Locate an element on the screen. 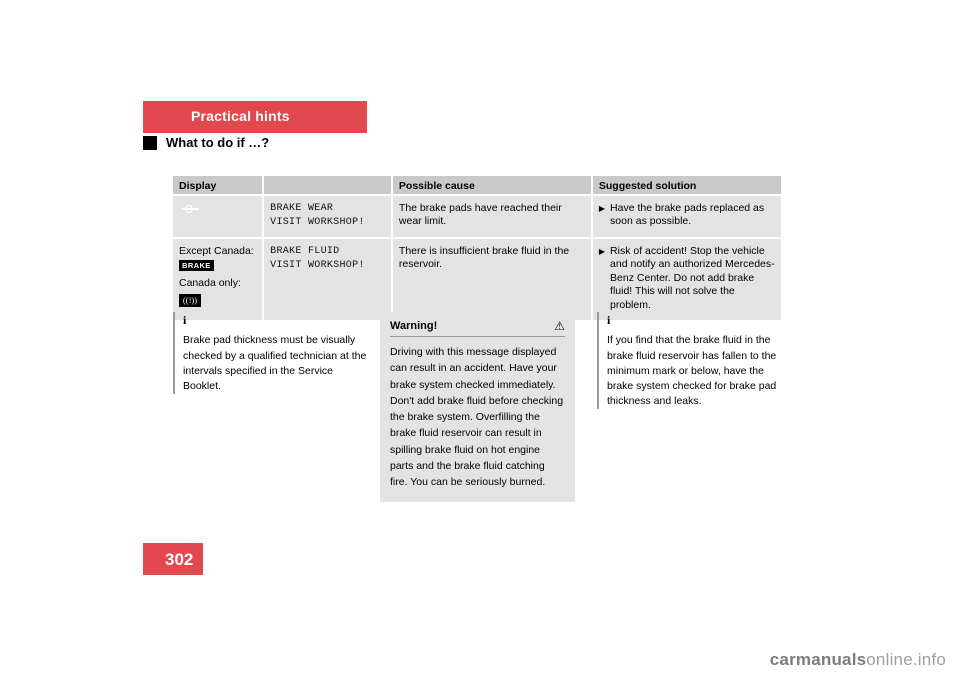 The image size is (960, 678). canada-only-label: Canada only: is located at coordinates (210, 283).